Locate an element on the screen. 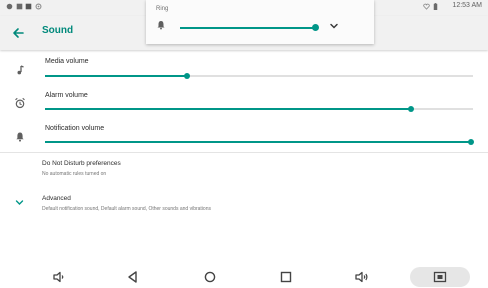 The image size is (488, 288). media-volume-row: Media volume is located at coordinates (244, 69).